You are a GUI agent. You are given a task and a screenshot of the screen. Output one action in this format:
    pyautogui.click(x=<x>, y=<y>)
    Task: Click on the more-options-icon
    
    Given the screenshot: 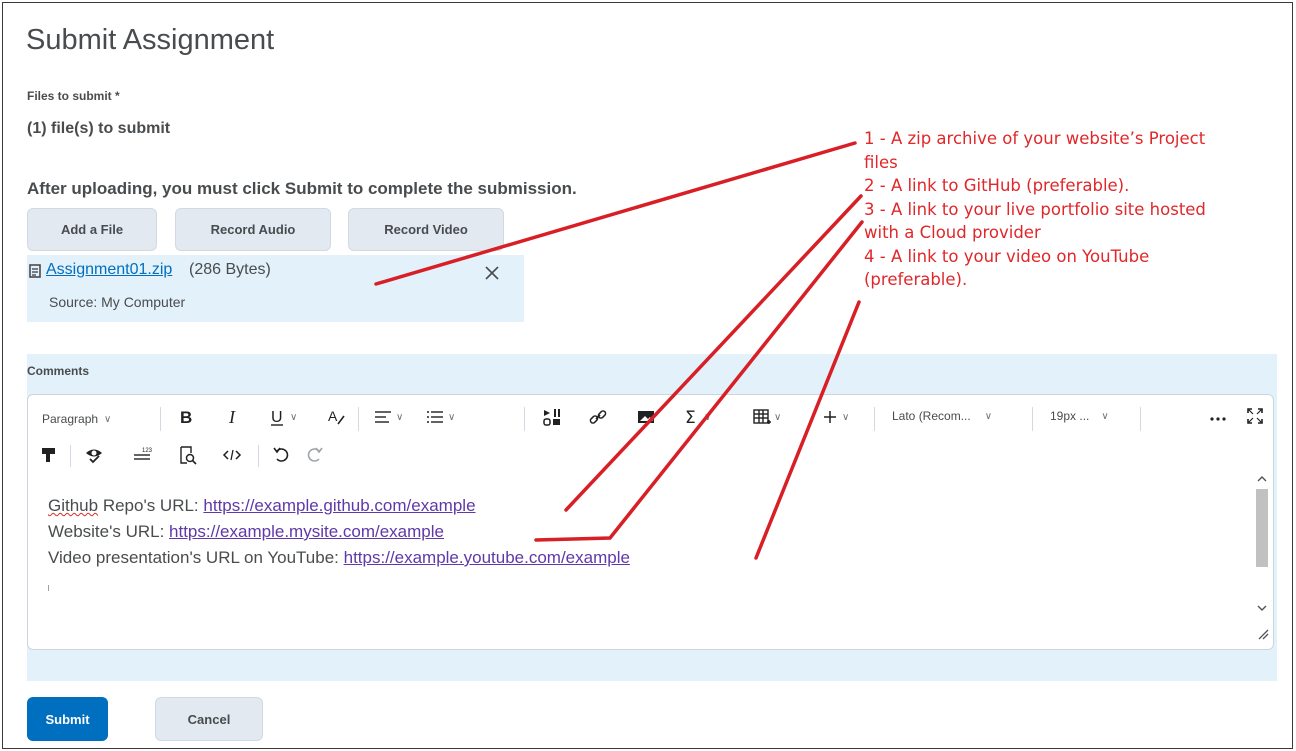 What is the action you would take?
    pyautogui.click(x=1218, y=417)
    